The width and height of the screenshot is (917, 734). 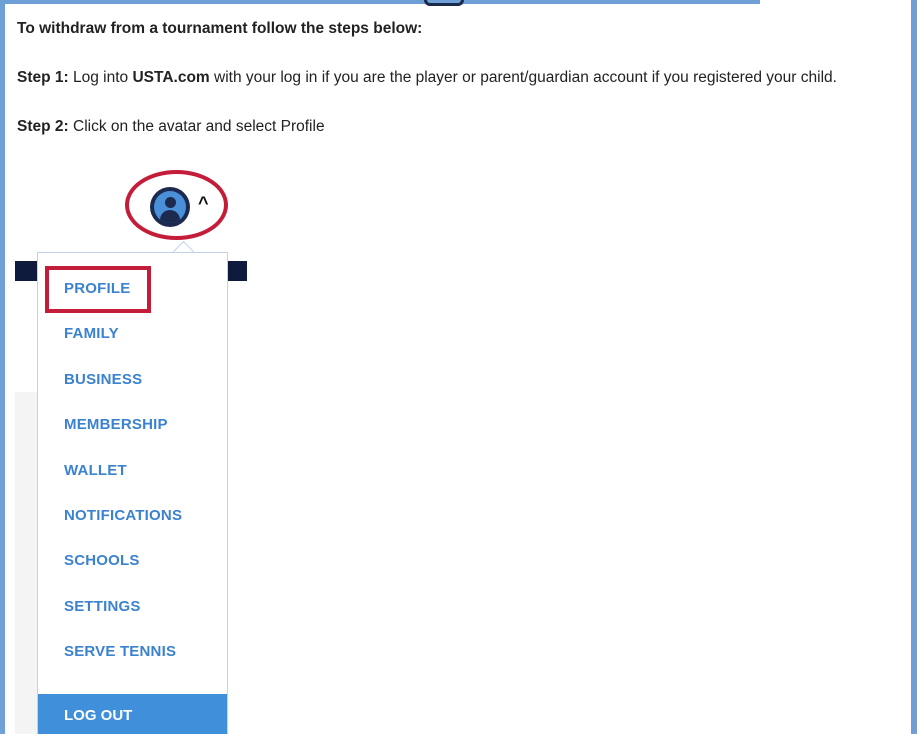 I want to click on profile-highlight-box, so click(x=98, y=289).